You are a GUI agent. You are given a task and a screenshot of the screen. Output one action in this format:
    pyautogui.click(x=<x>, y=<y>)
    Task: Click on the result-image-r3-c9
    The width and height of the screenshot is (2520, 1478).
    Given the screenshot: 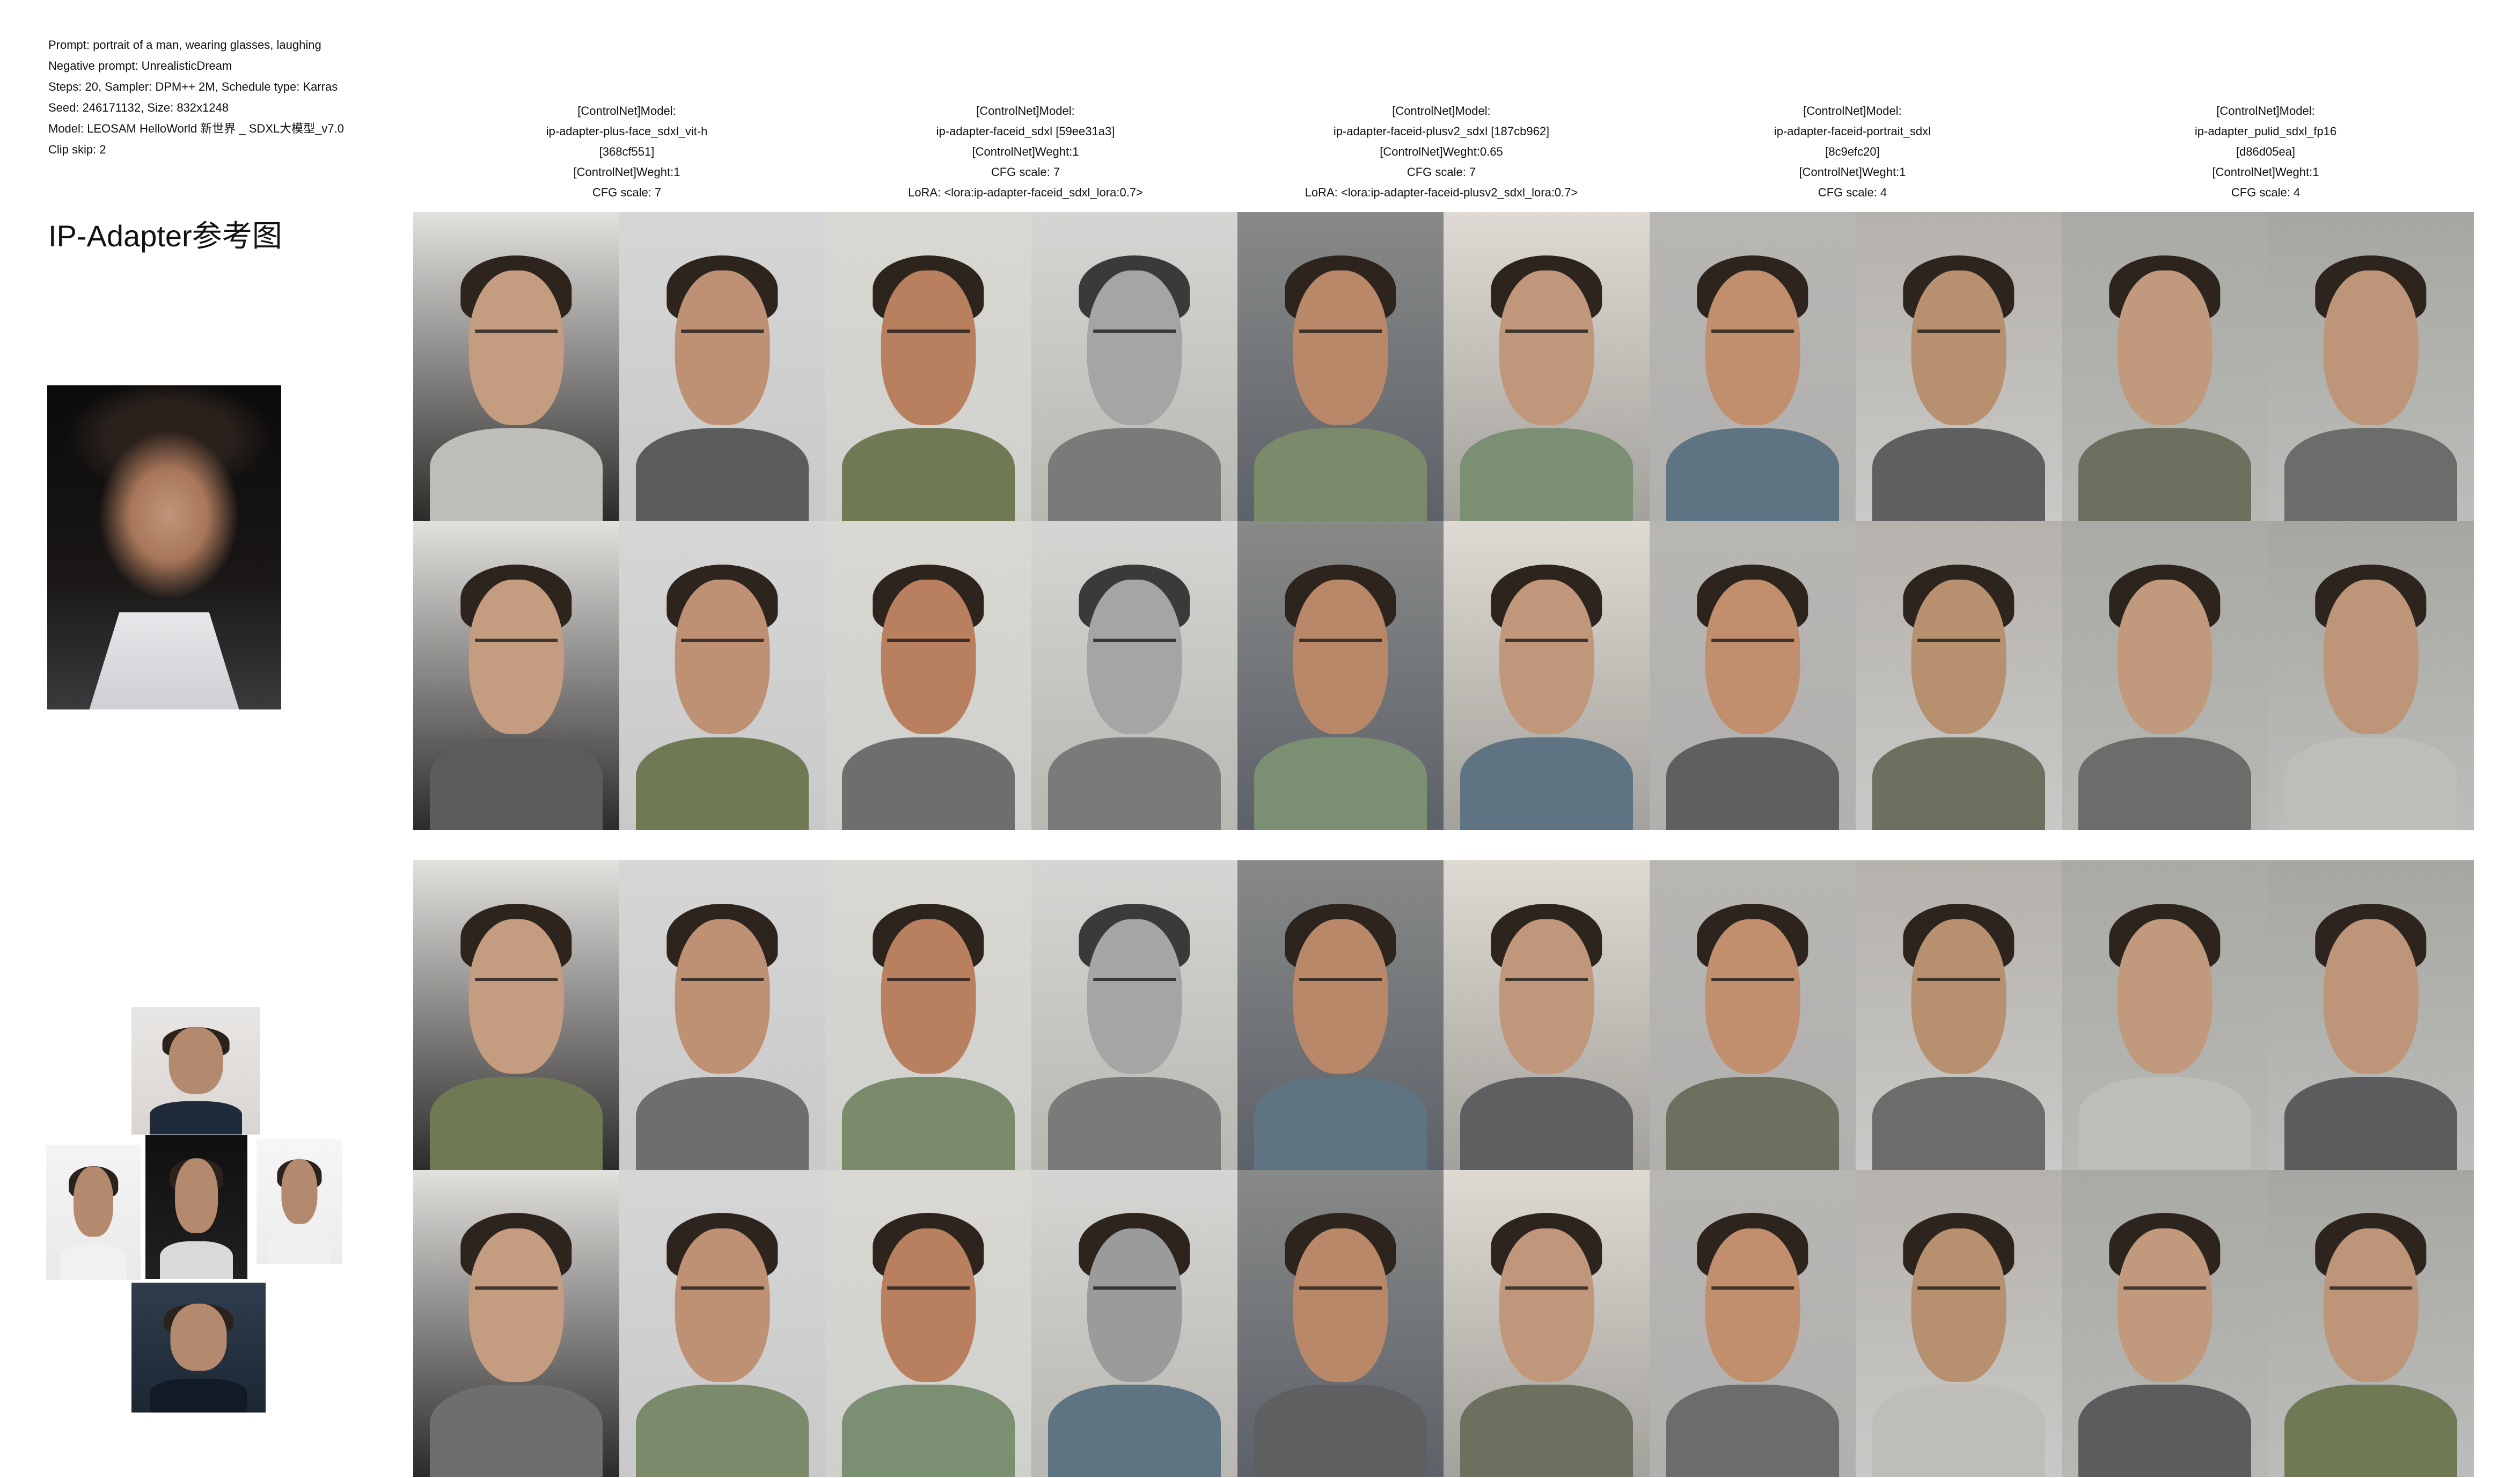 What is the action you would take?
    pyautogui.click(x=2165, y=1015)
    